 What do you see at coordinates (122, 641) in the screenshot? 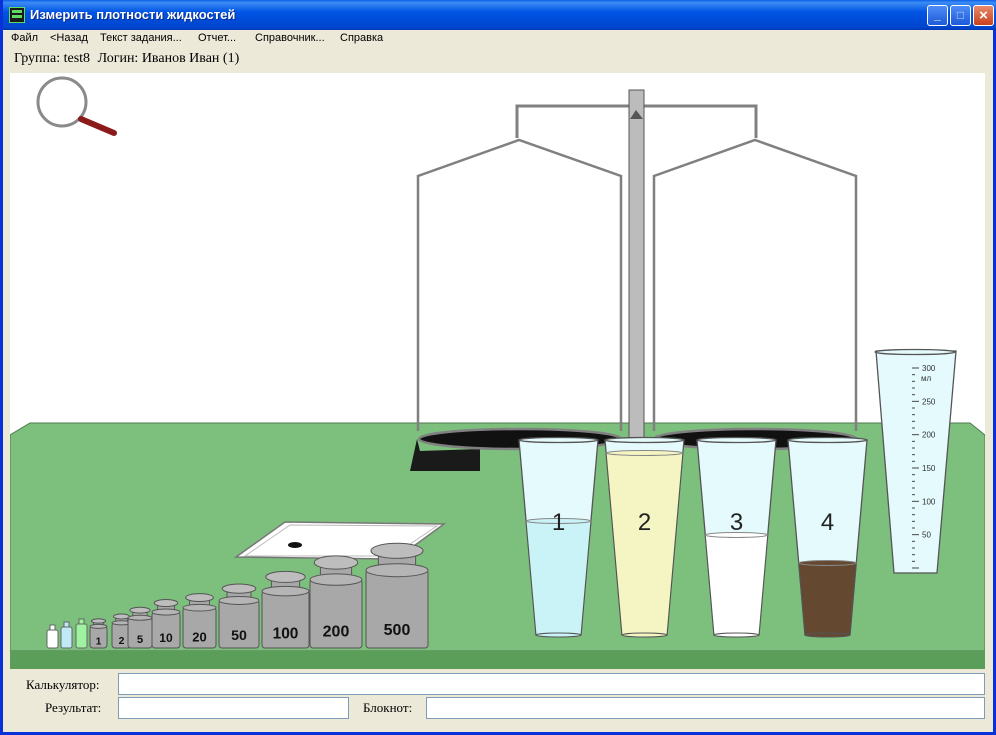
I see `weight-label: 2` at bounding box center [122, 641].